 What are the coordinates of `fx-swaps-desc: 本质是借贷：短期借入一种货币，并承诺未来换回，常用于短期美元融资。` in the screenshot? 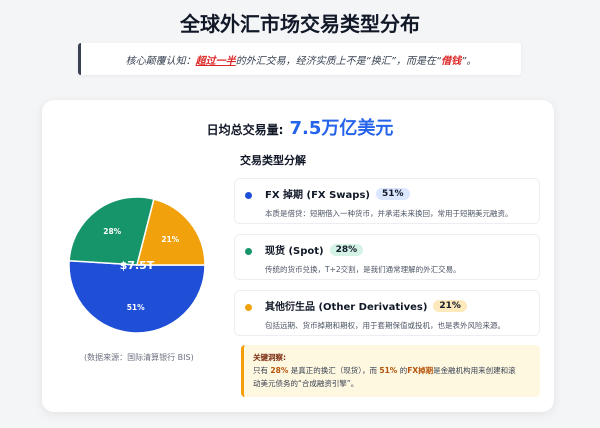 It's located at (389, 213).